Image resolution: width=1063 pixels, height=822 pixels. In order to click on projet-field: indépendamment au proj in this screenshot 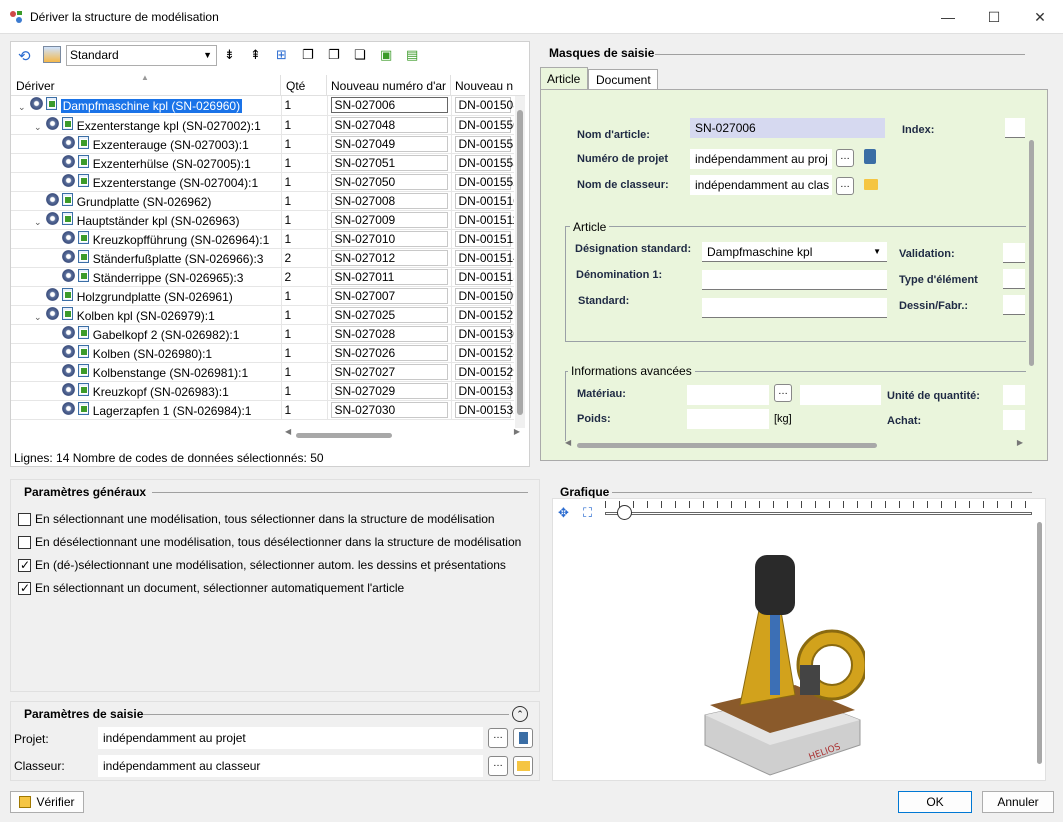, I will do `click(761, 159)`.